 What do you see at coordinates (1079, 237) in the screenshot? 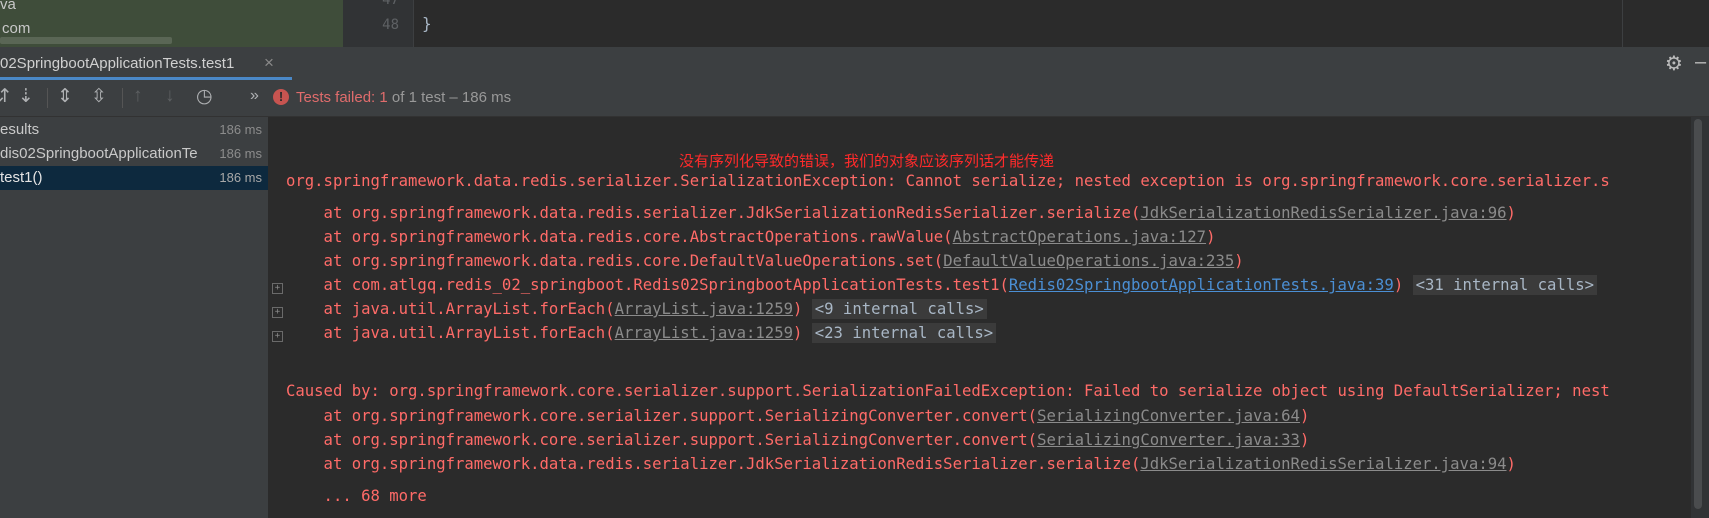
I see `source-link: AbstractOperations.java:127` at bounding box center [1079, 237].